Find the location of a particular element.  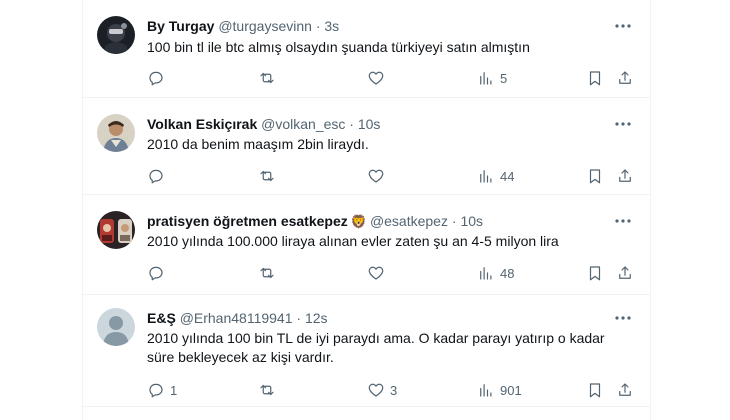

like-count: 3 is located at coordinates (394, 390).